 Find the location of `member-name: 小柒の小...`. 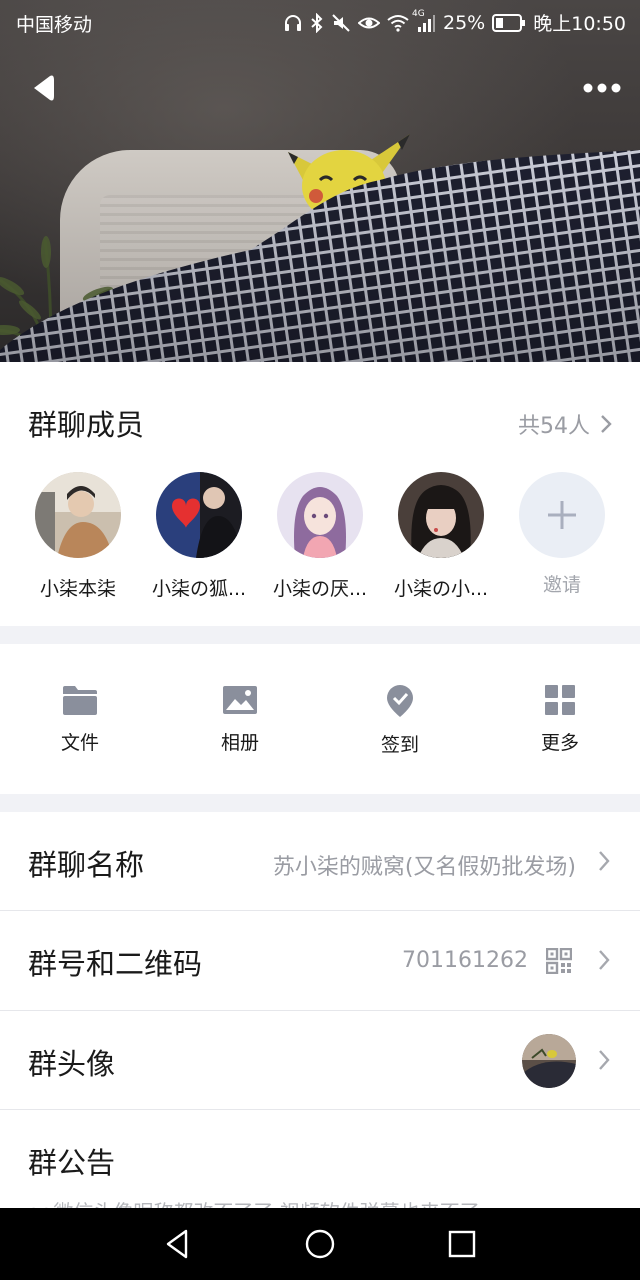

member-name: 小柒の小... is located at coordinates (441, 589).